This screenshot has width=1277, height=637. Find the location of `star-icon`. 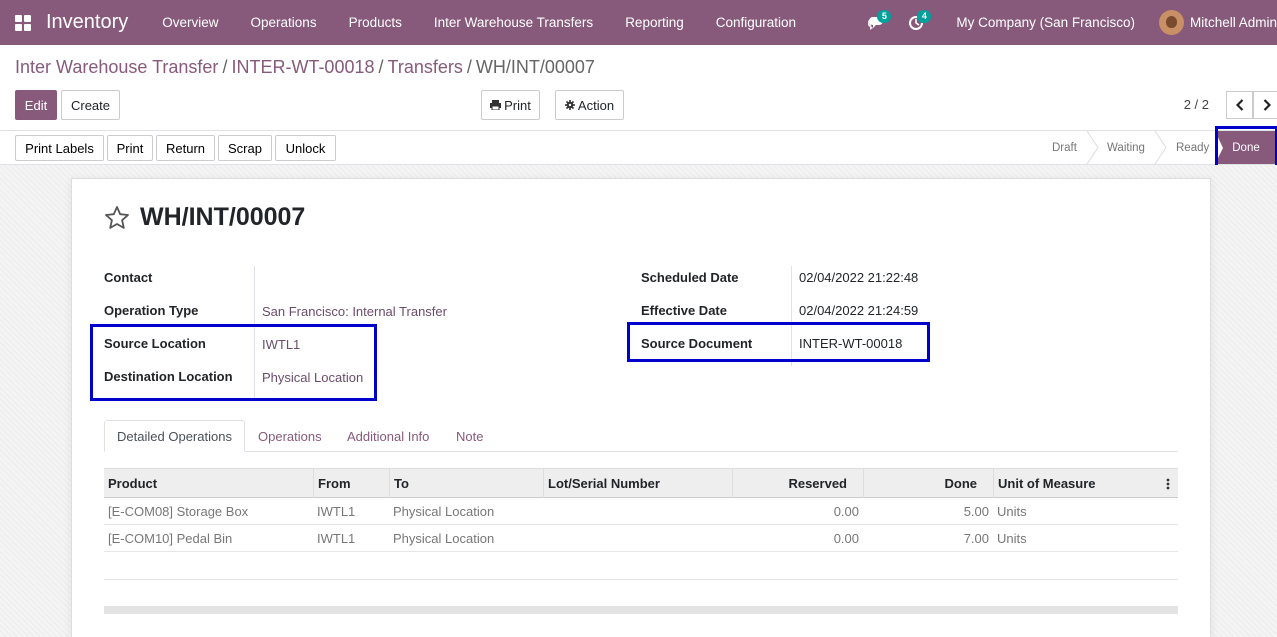

star-icon is located at coordinates (117, 218).